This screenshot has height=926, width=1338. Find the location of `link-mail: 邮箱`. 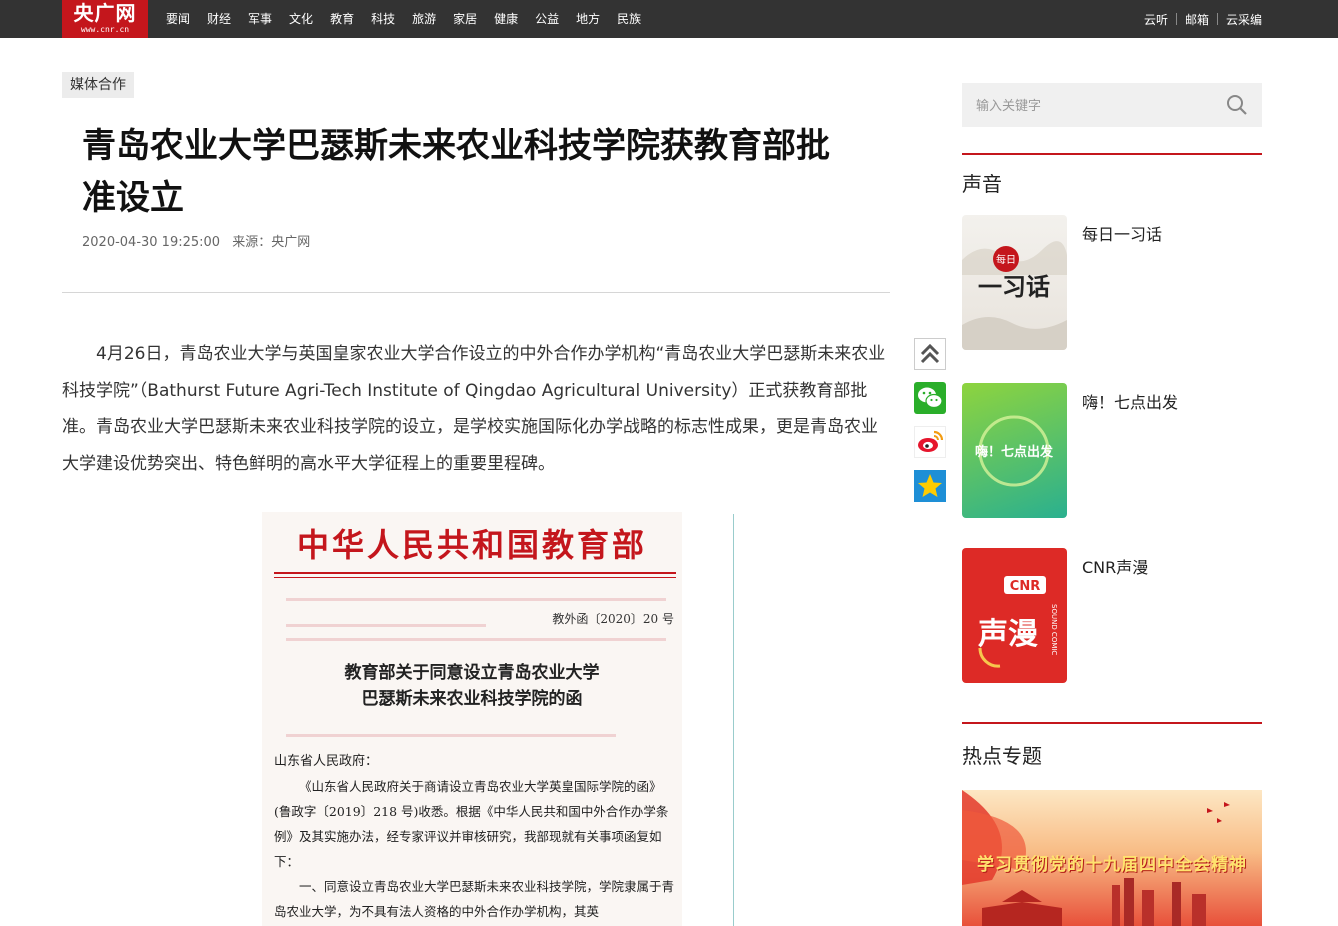

link-mail: 邮箱 is located at coordinates (1197, 19).